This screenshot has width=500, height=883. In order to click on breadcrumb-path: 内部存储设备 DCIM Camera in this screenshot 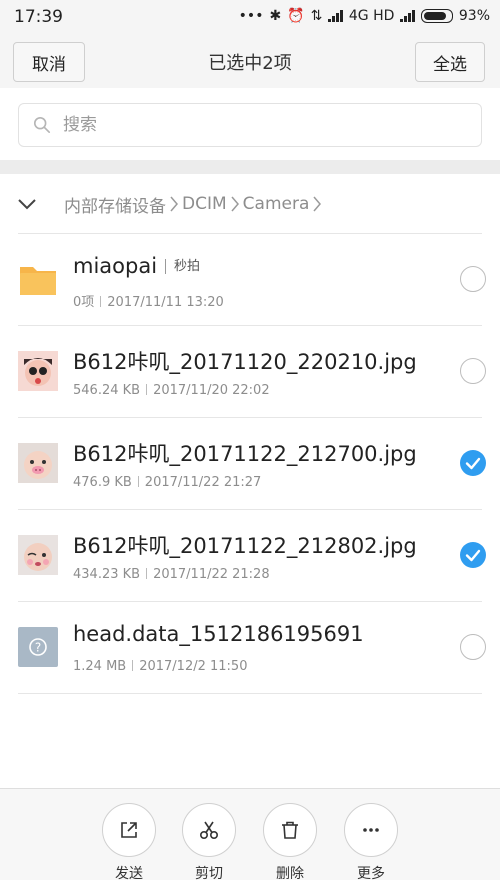, I will do `click(194, 204)`.